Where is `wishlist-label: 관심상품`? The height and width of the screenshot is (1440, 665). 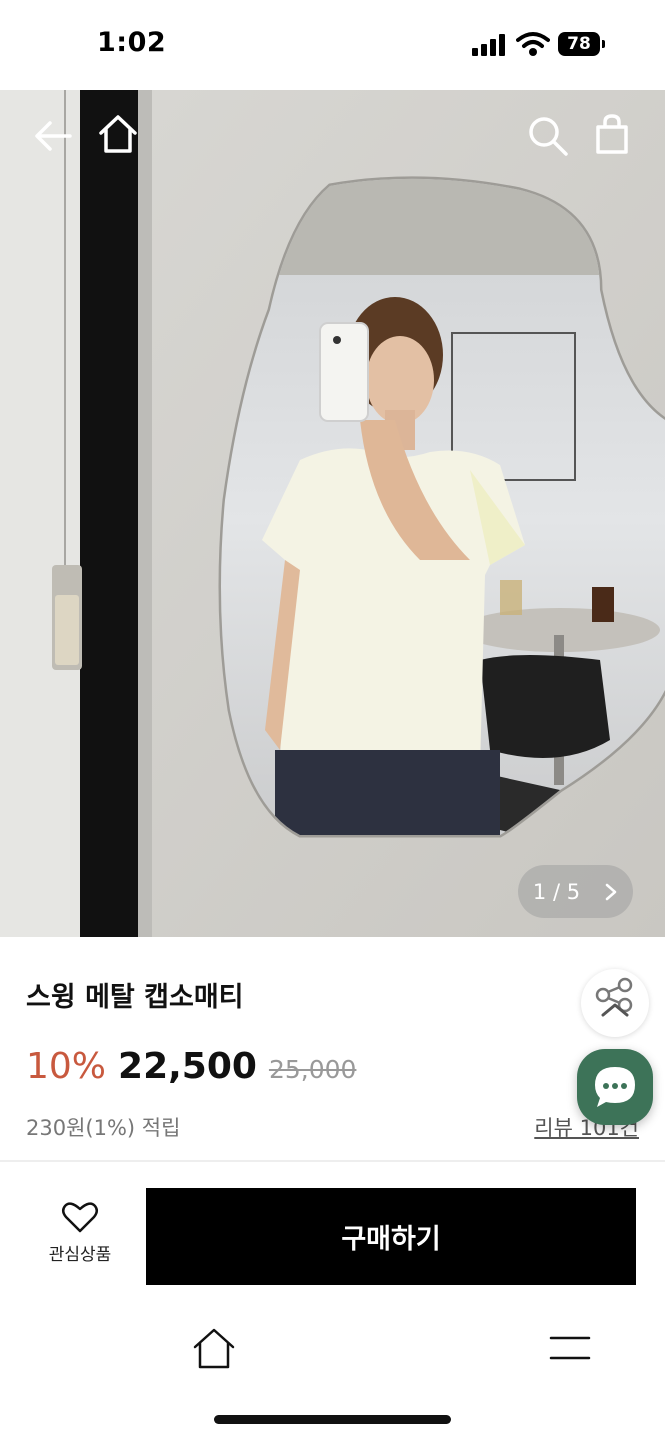
wishlist-label: 관심상품 is located at coordinates (80, 1255).